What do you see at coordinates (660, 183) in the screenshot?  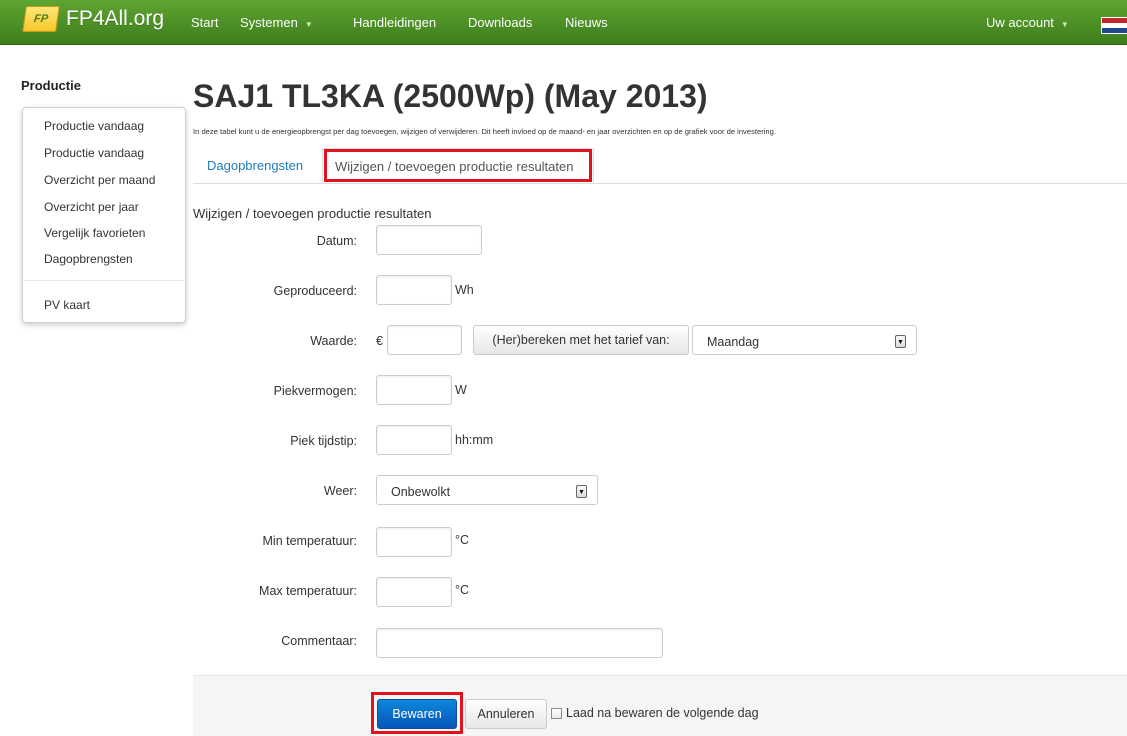 I see `tabs-baseline` at bounding box center [660, 183].